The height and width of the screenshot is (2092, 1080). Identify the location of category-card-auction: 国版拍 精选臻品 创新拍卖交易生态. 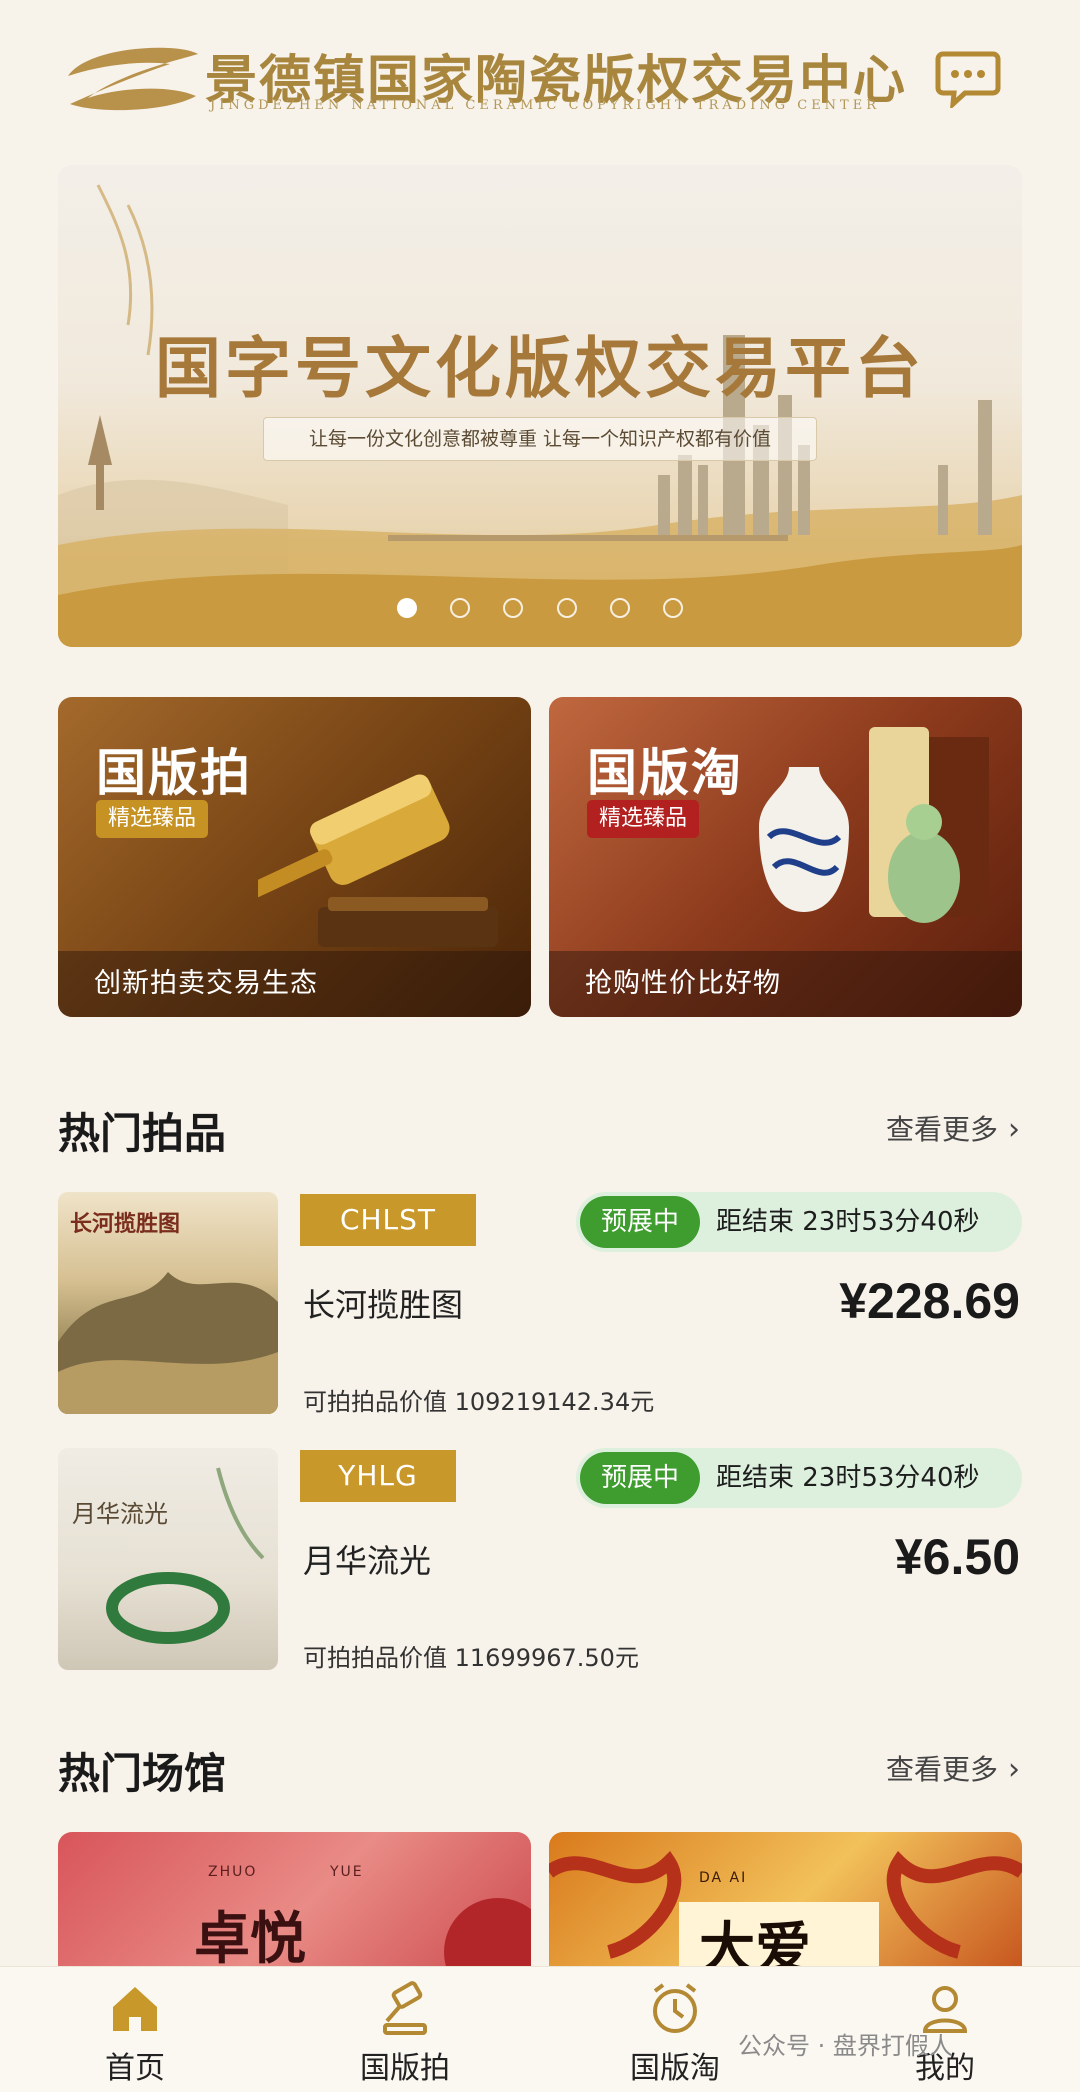
(294, 857).